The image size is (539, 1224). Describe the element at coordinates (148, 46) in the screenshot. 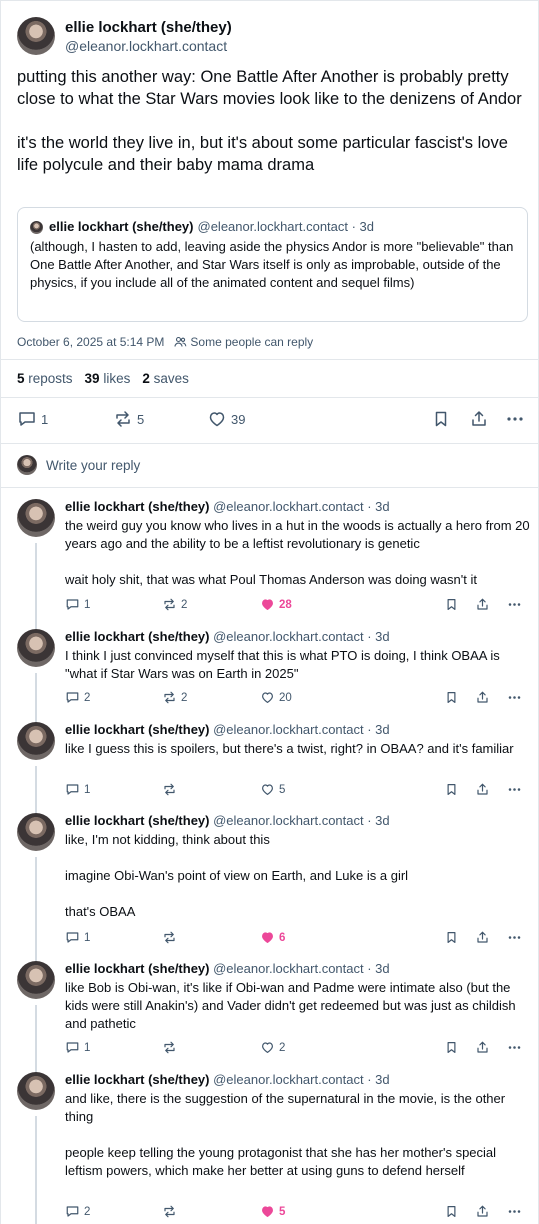

I see `author-handle: @eleanor.lockhart.contact` at that location.